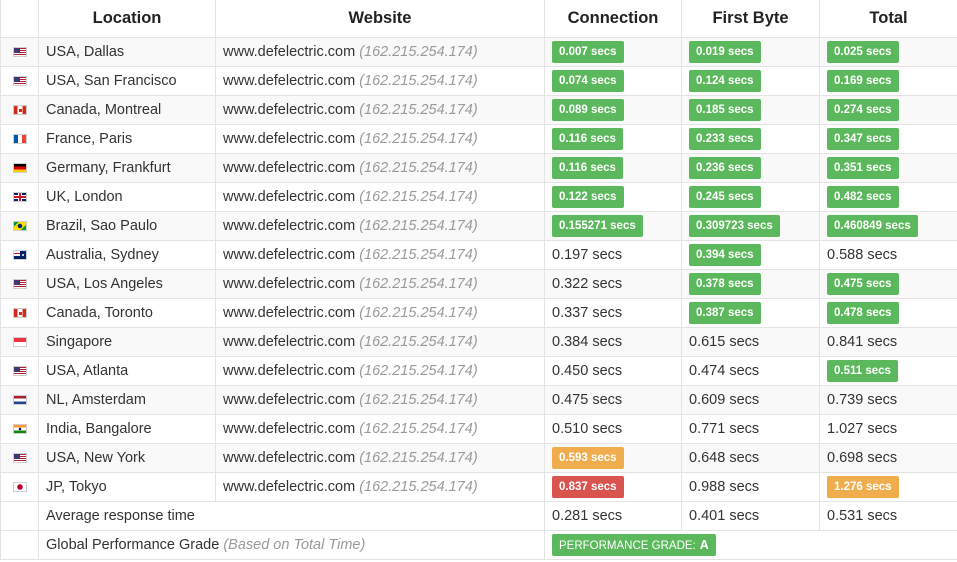 The height and width of the screenshot is (562, 957). I want to click on time-value: 0.384 secs, so click(587, 342).